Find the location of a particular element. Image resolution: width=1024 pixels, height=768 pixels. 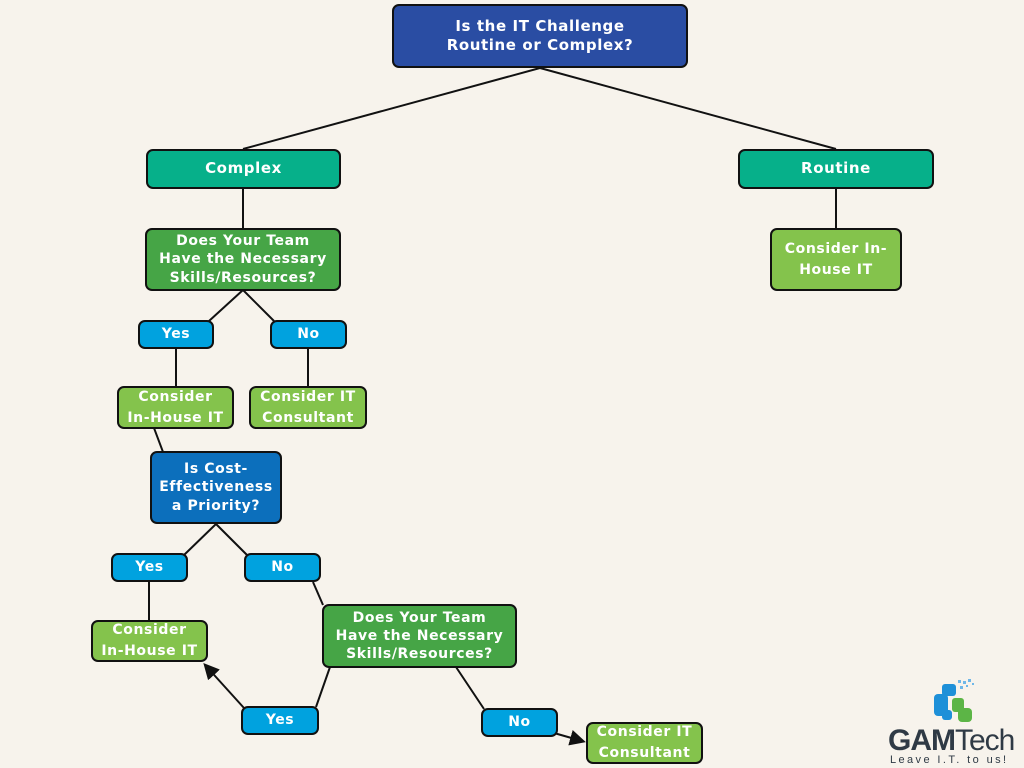

consultant-result-node: Consider IT Consultant is located at coordinates (308, 407).